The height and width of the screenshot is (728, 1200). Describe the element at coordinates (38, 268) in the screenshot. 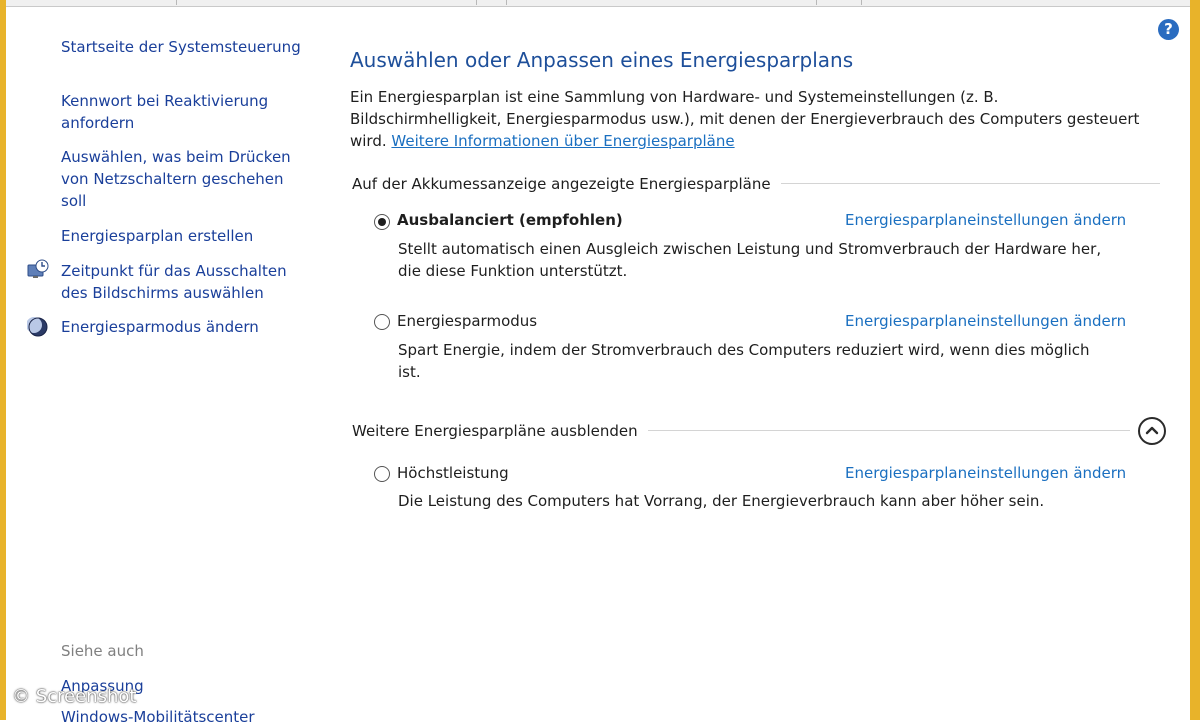

I see `display-clock-icon` at that location.